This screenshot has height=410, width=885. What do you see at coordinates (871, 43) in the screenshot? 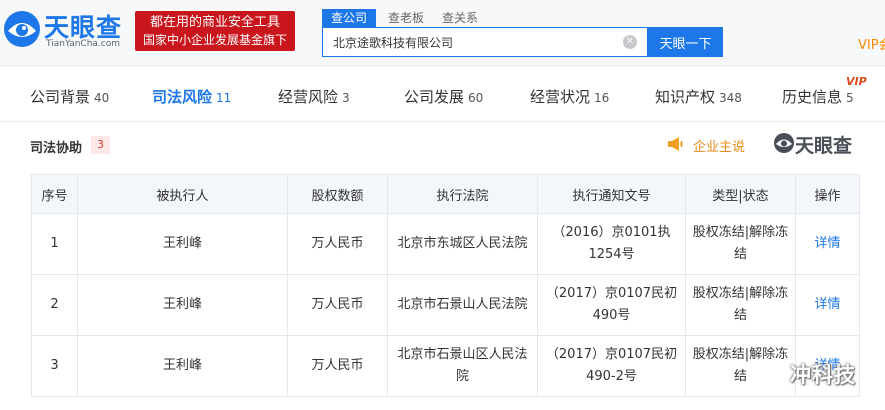
I see `vip-link: VIP会` at bounding box center [871, 43].